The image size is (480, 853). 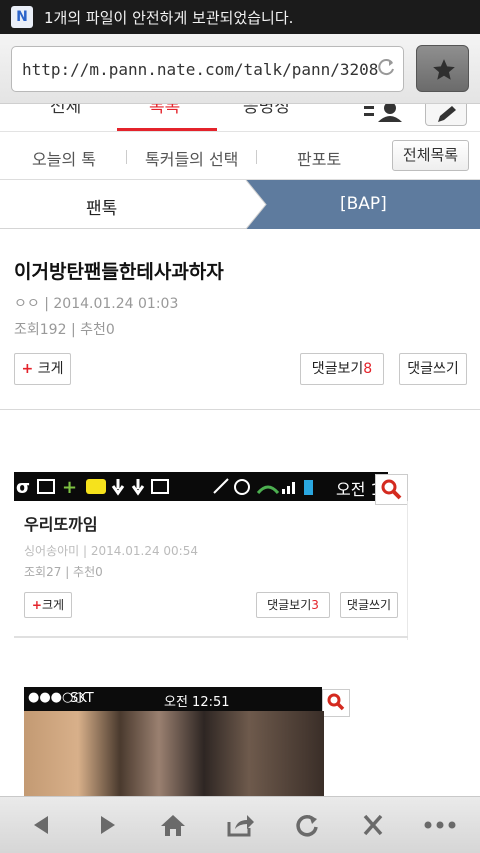 I want to click on screenshot-view-comments-button: 댓글보기3, so click(x=293, y=605).